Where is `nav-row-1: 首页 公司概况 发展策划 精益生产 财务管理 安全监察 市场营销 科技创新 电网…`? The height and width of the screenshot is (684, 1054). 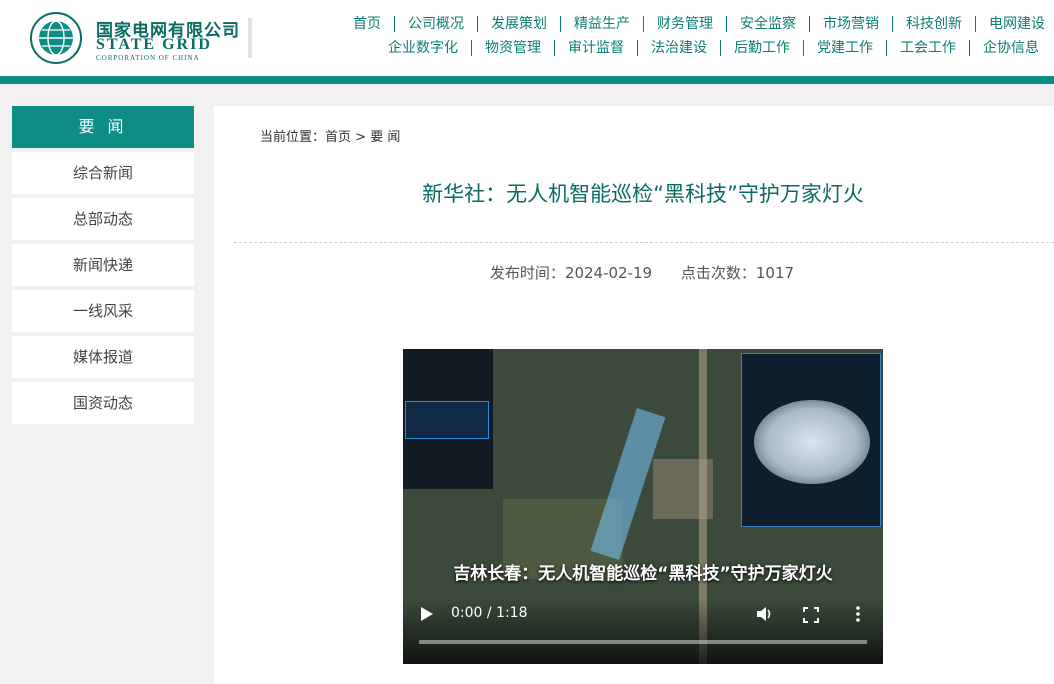
nav-row-1: 首页 公司概况 发展策划 精益生产 财务管理 安全监察 市场营销 科技创新 电网… is located at coordinates (697, 24).